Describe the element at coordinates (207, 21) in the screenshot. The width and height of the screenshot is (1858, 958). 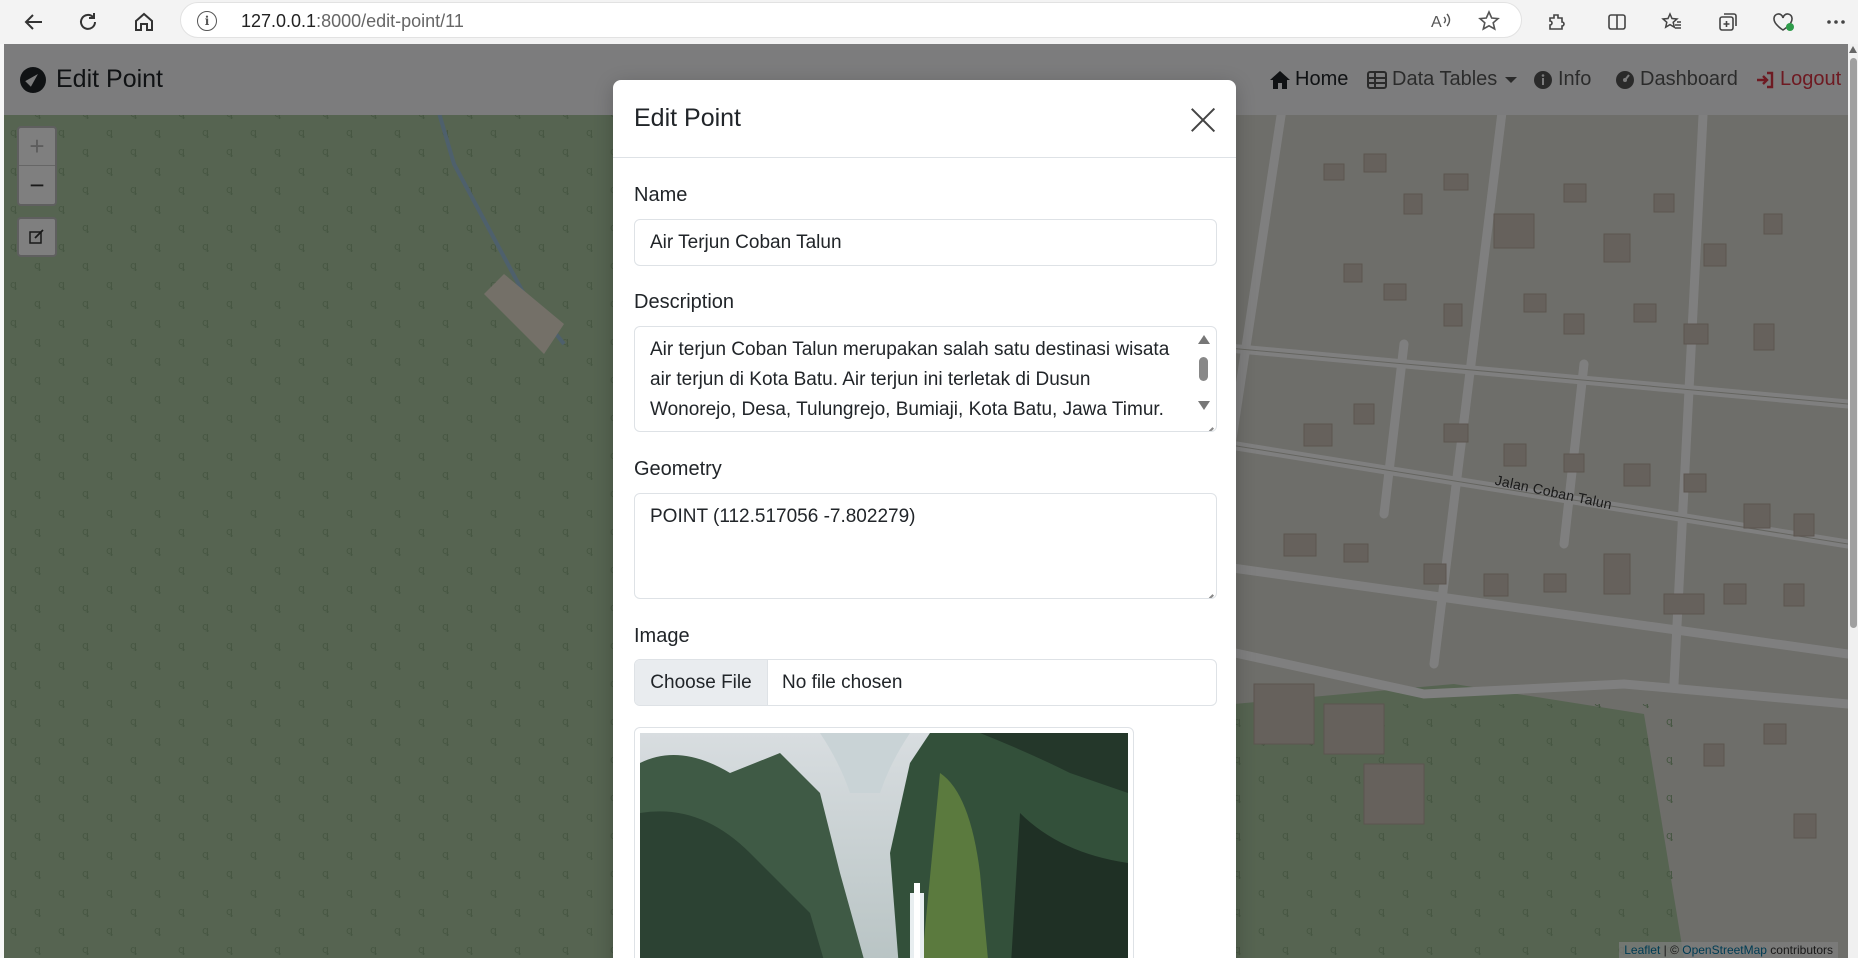
I see `site-info-icon: i` at that location.